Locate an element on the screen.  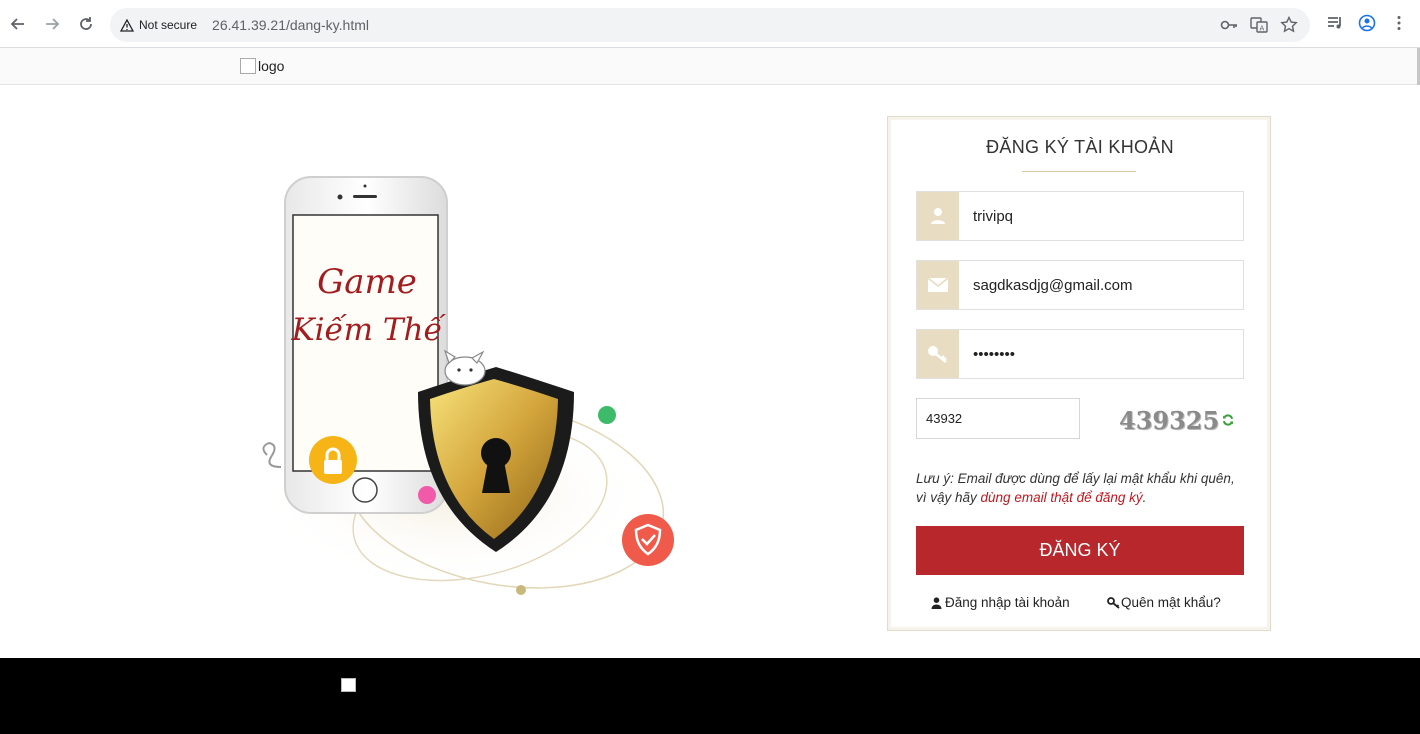
phone-text-line2: Kiếm Thế is located at coordinates (368, 330).